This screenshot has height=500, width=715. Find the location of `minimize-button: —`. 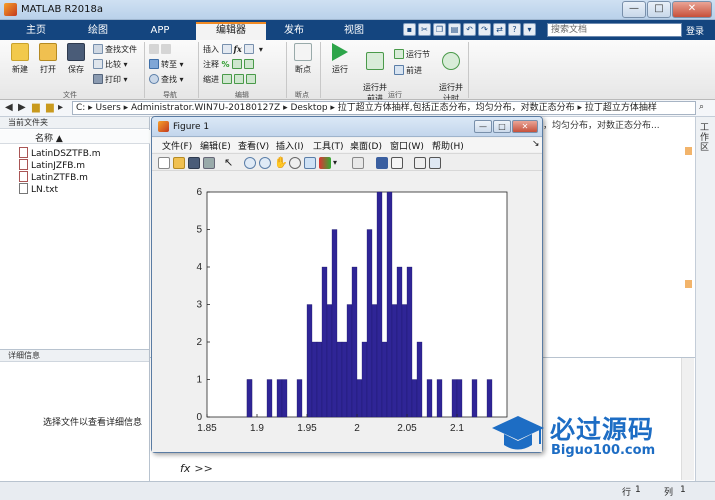

minimize-button: — is located at coordinates (634, 9).